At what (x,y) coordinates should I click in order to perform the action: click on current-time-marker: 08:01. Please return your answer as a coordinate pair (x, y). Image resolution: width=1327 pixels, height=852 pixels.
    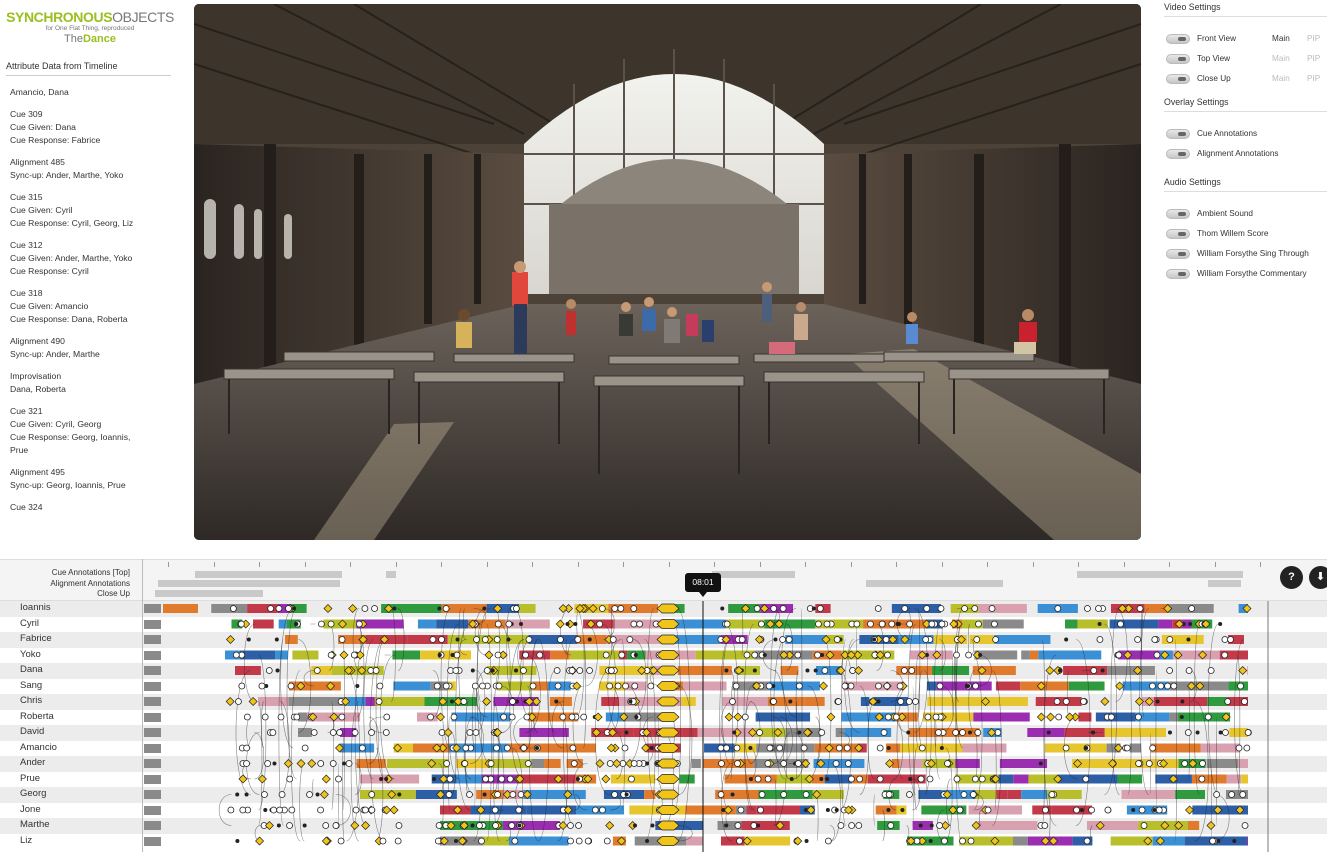
    Looking at the image, I should click on (703, 585).